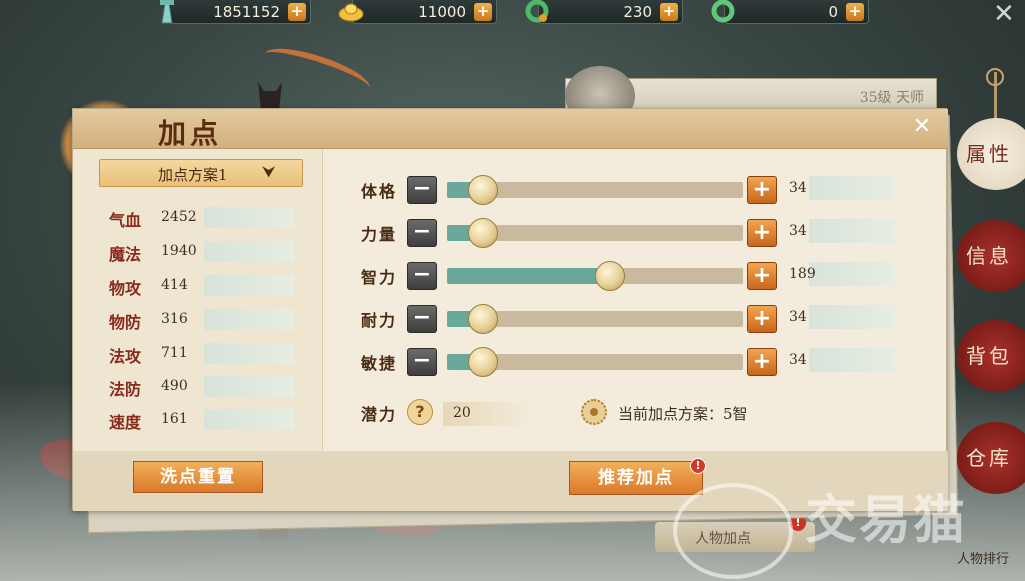 The image size is (1025, 581). Describe the element at coordinates (174, 419) in the screenshot. I see `stat-value: 161` at that location.